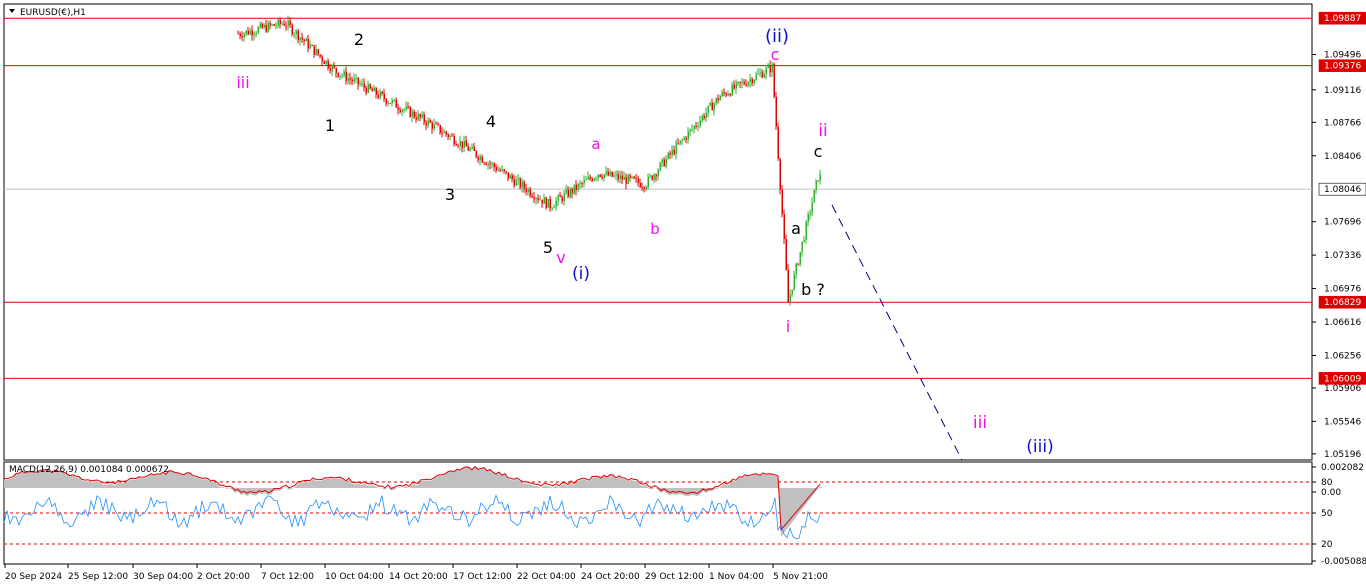  Describe the element at coordinates (287, 577) in the screenshot. I see `time-tick-label: 7 Oct 12:00` at that location.